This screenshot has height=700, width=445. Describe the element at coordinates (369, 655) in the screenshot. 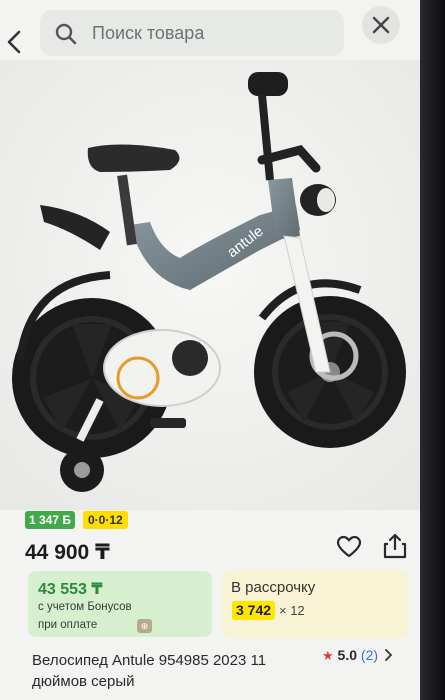

I see `review-count: (2)` at that location.